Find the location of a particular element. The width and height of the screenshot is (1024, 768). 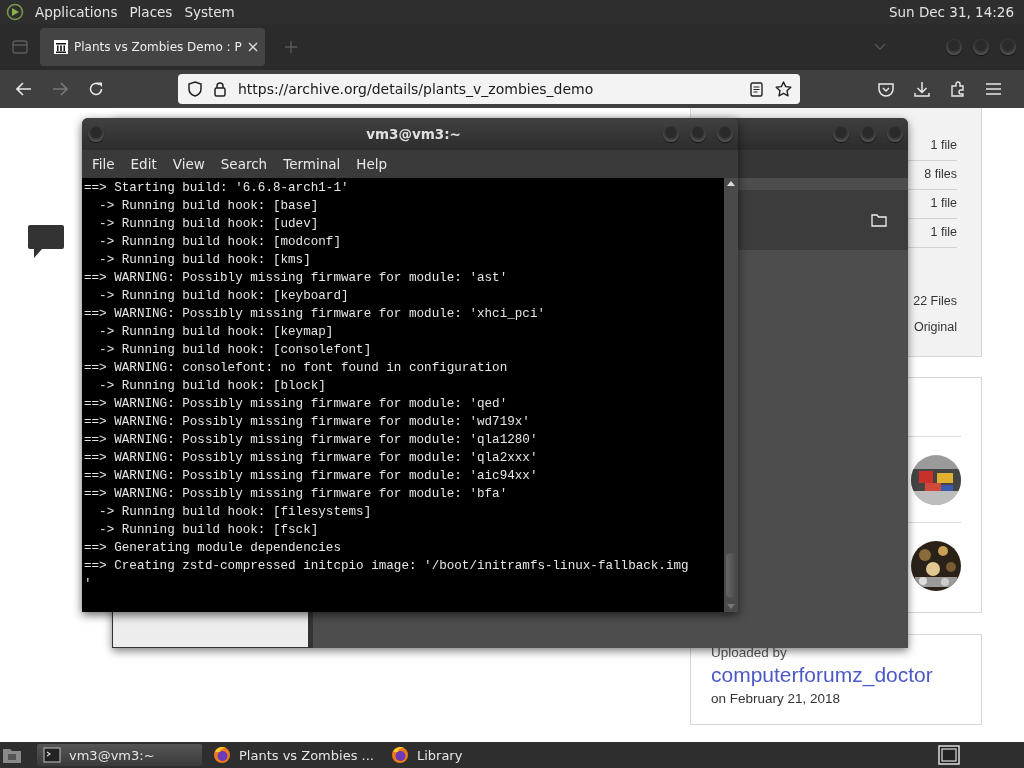

clock: Sun Dec 31, 14:26 is located at coordinates (951, 12).